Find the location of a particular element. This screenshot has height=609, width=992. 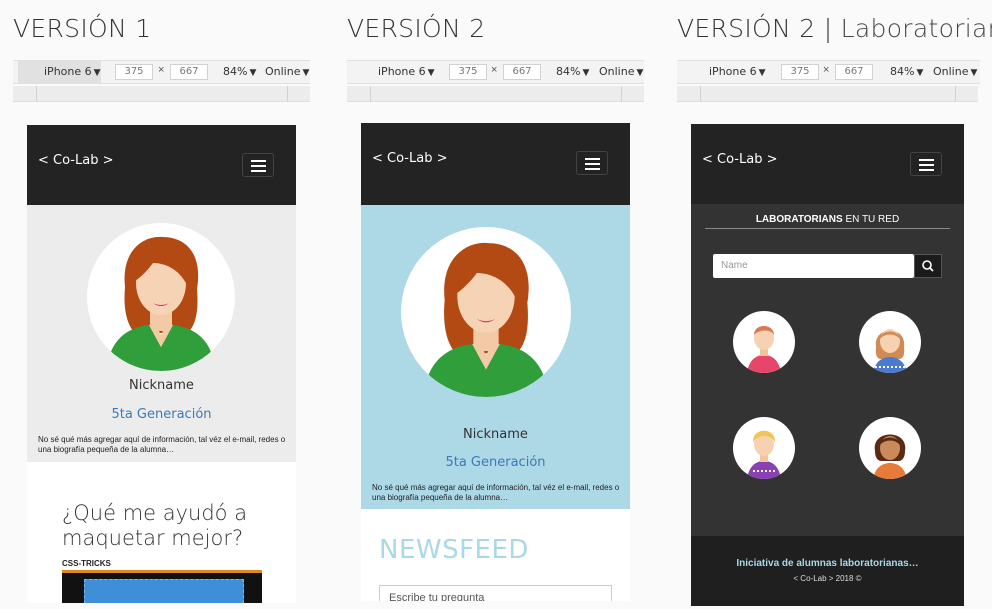

blond-avatar-icon is located at coordinates (764, 454).